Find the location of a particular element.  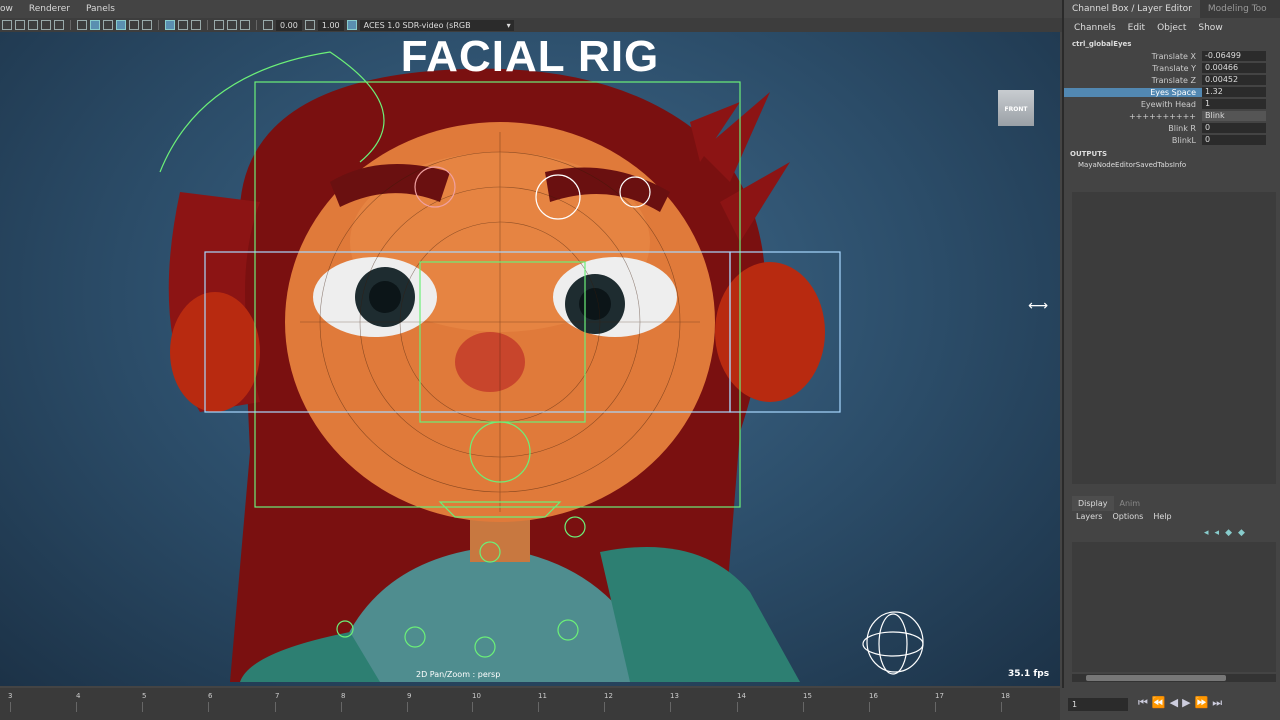

camera-attributes-icon is located at coordinates (20, 25).